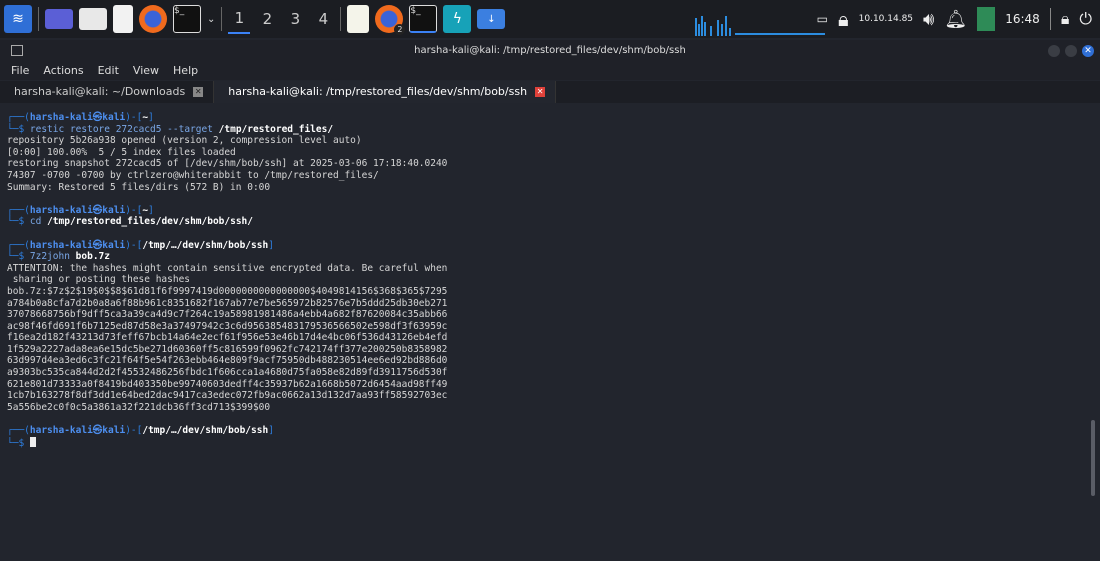 The width and height of the screenshot is (1100, 561). Describe the element at coordinates (239, 19) in the screenshot. I see `workspace-1: 1` at that location.